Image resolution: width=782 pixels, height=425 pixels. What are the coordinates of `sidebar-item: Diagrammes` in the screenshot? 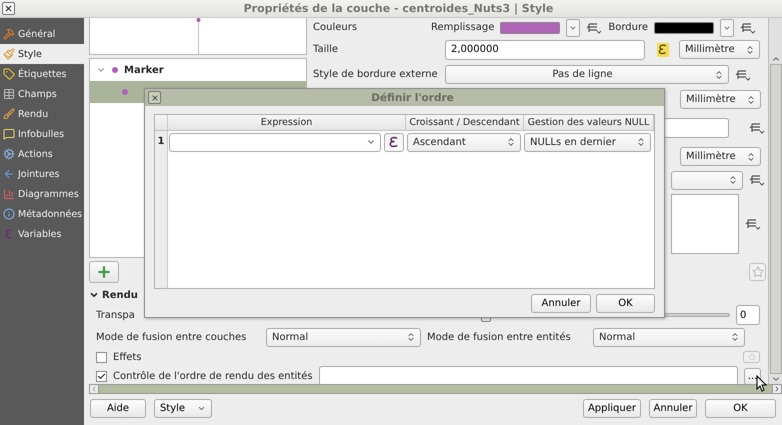 It's located at (42, 194).